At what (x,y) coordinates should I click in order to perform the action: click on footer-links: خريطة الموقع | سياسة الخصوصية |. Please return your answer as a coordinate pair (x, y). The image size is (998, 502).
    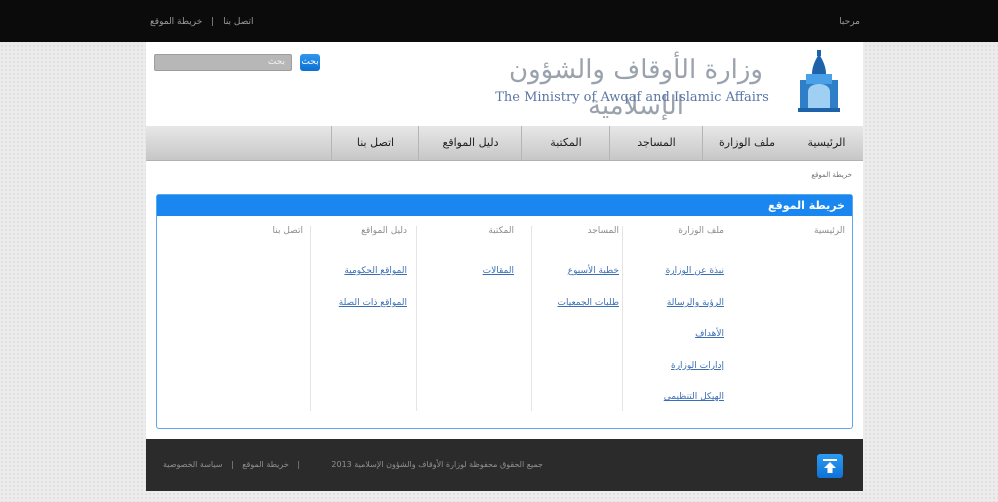
    Looking at the image, I should click on (231, 464).